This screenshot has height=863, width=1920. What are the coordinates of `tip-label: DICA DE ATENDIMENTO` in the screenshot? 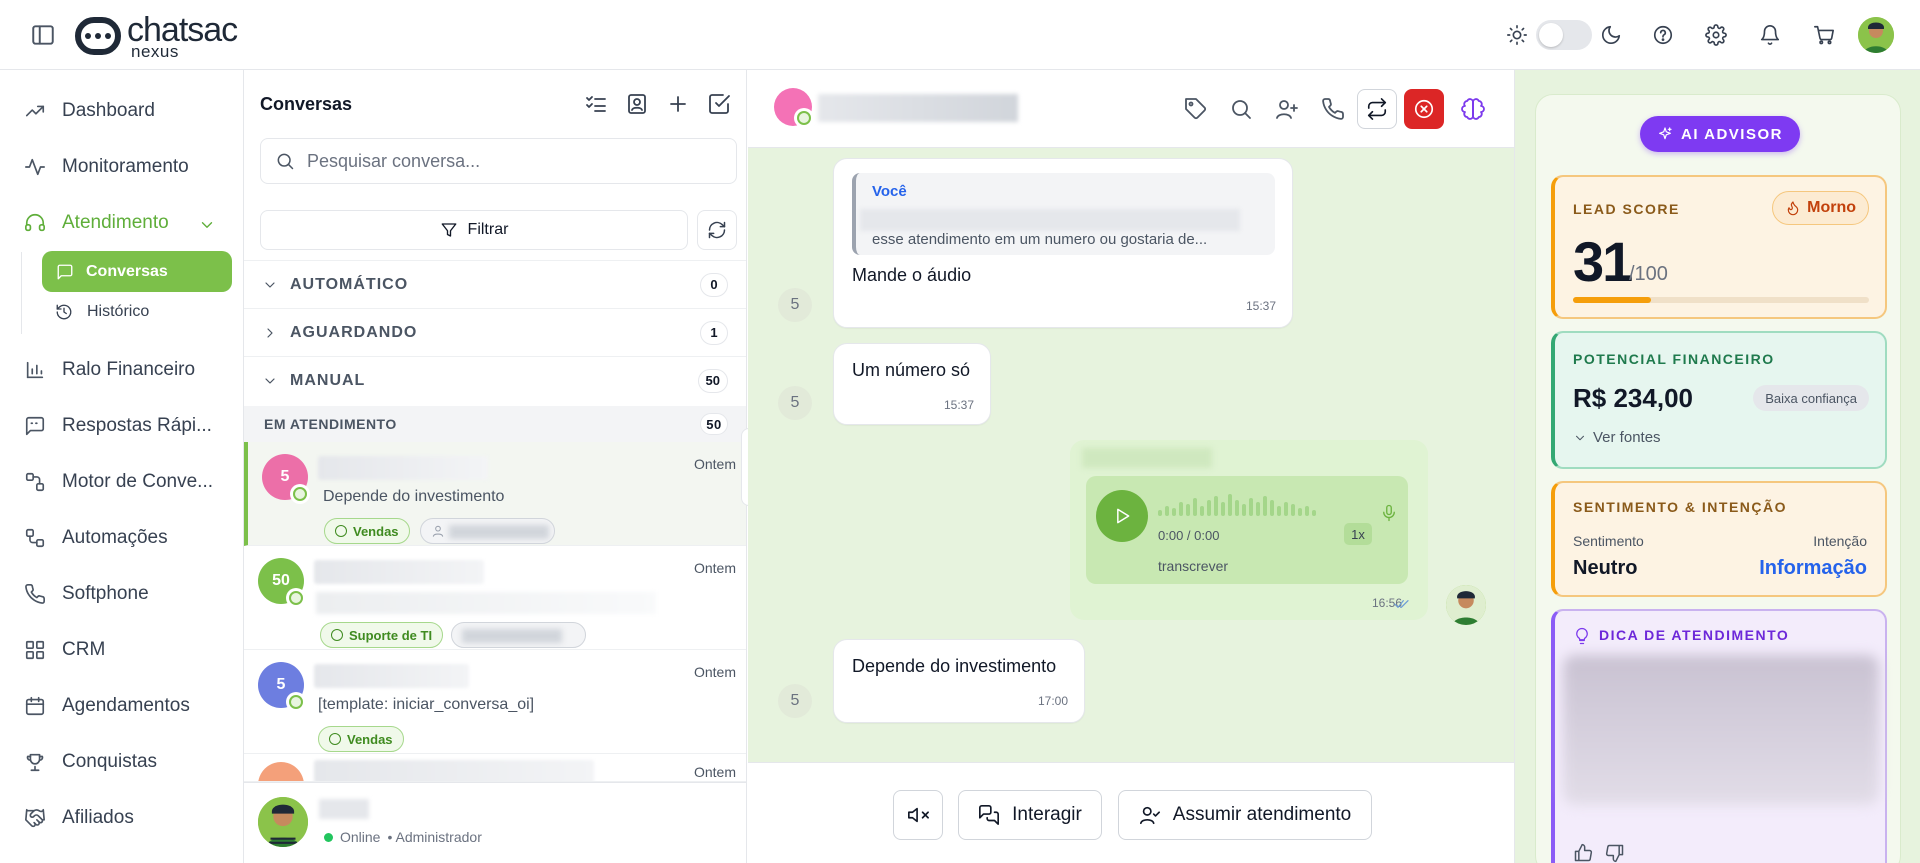 It's located at (1694, 635).